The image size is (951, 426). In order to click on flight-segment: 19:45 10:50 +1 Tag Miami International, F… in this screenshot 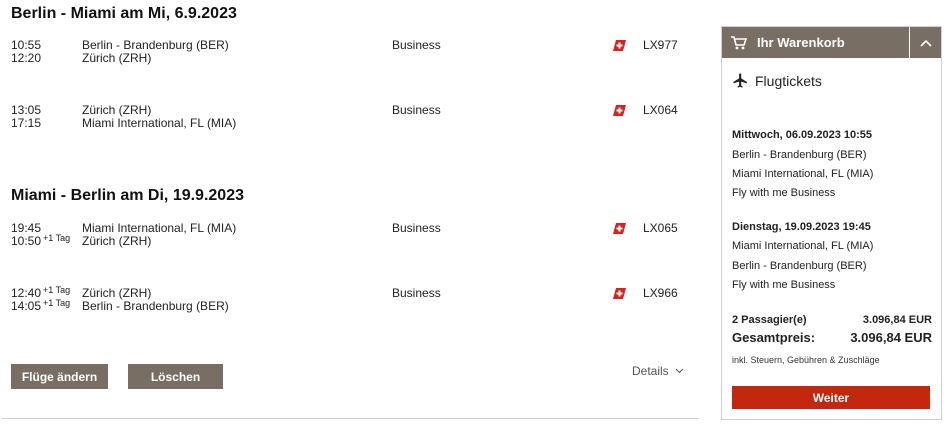, I will do `click(350, 242)`.